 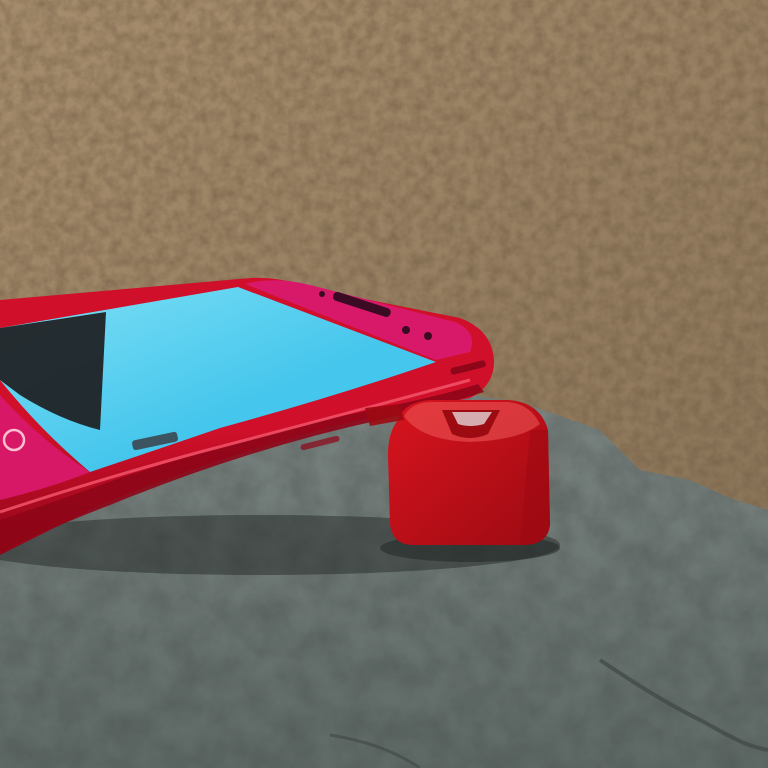 What do you see at coordinates (457, 472) in the screenshot?
I see `red-cap` at bounding box center [457, 472].